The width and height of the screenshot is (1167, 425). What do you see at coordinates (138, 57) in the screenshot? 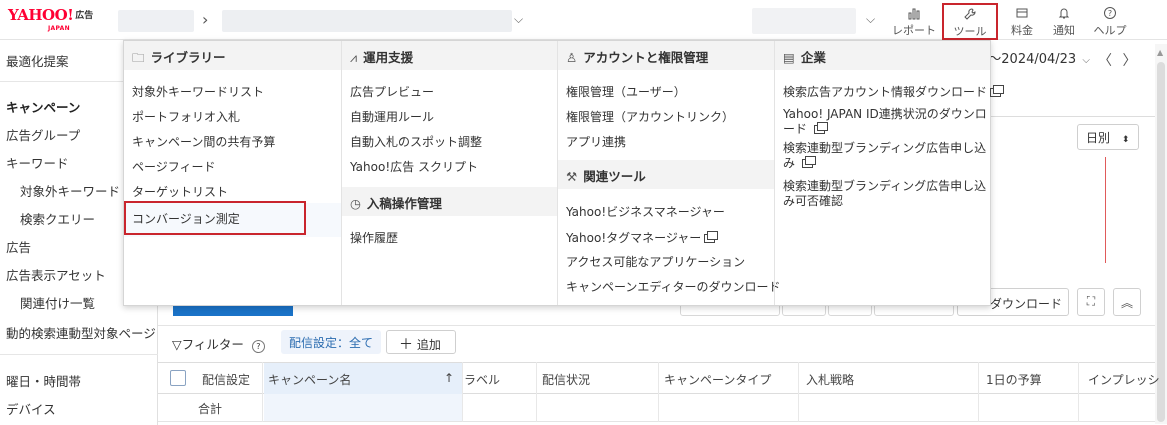
I see `folder-icon: 🗀` at bounding box center [138, 57].